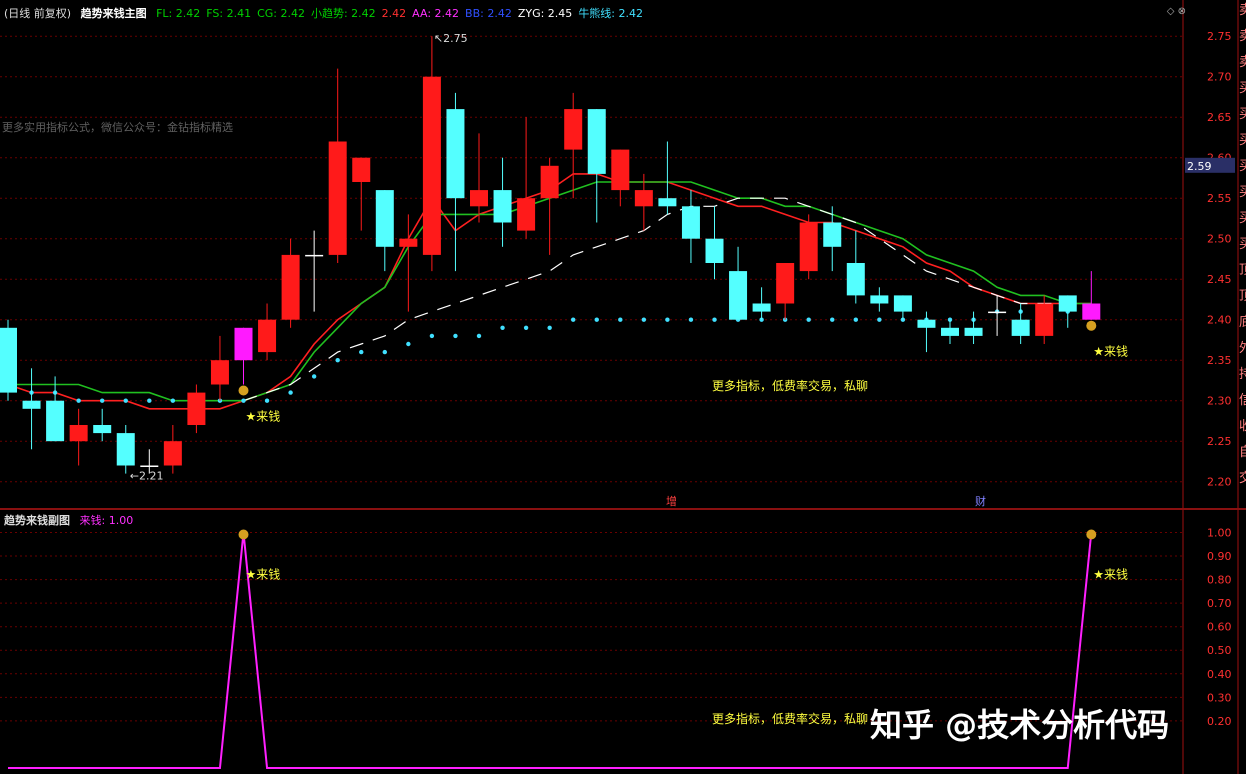  Describe the element at coordinates (229, 13) in the screenshot. I see `header-field: FS: 2.41` at that location.